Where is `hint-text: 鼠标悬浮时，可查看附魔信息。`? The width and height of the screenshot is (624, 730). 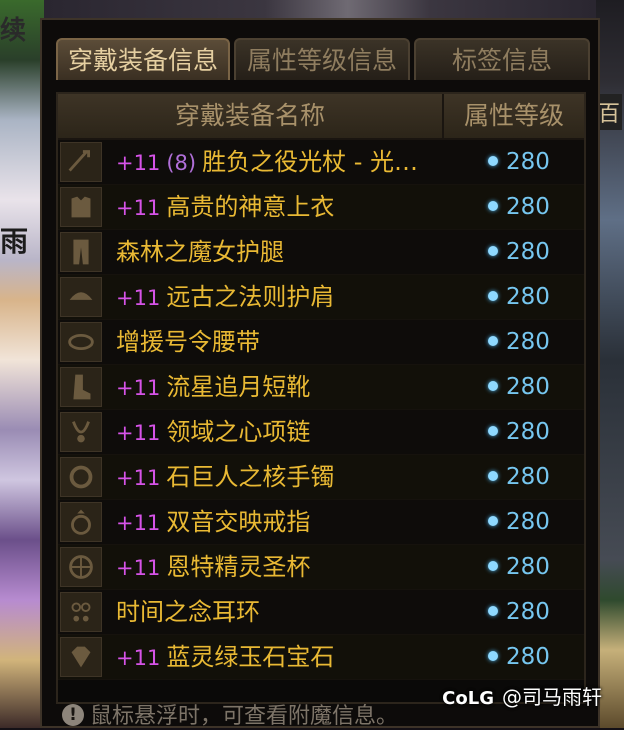 hint-text: 鼠标悬浮时，可查看附魔信息。 is located at coordinates (244, 716).